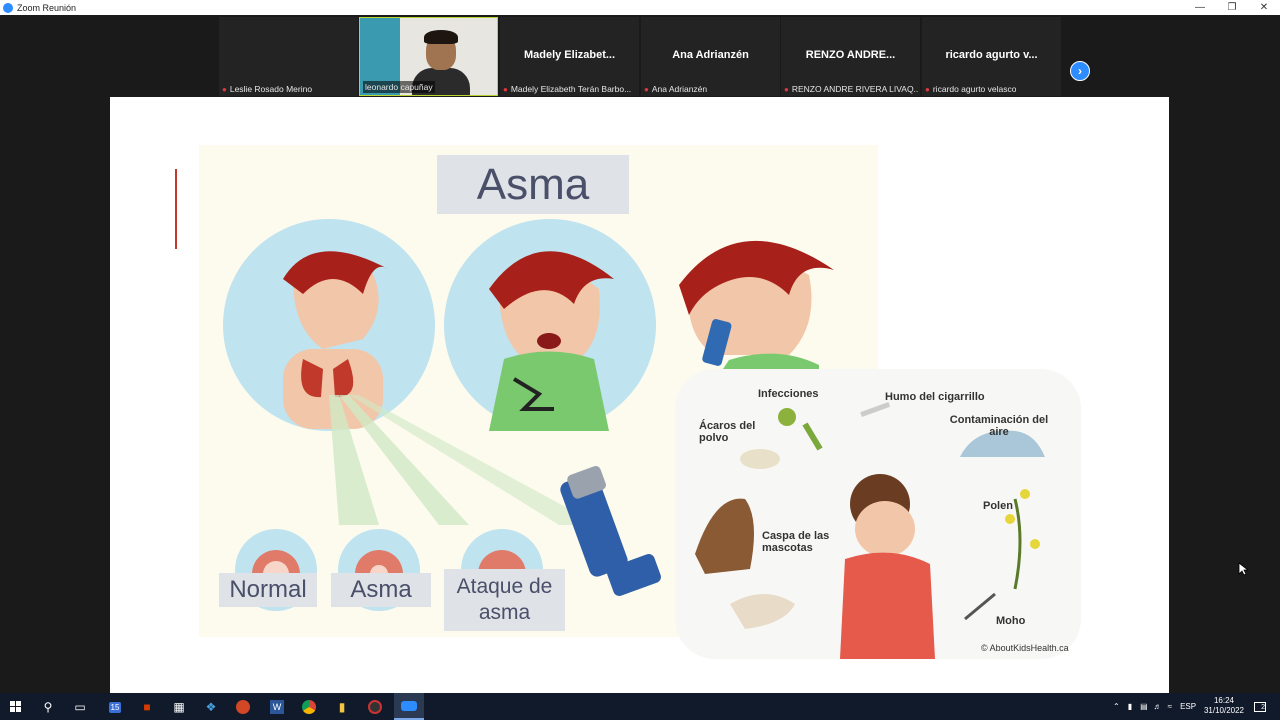  Describe the element at coordinates (1188, 706) in the screenshot. I see `language-indicator: ESP` at that location.